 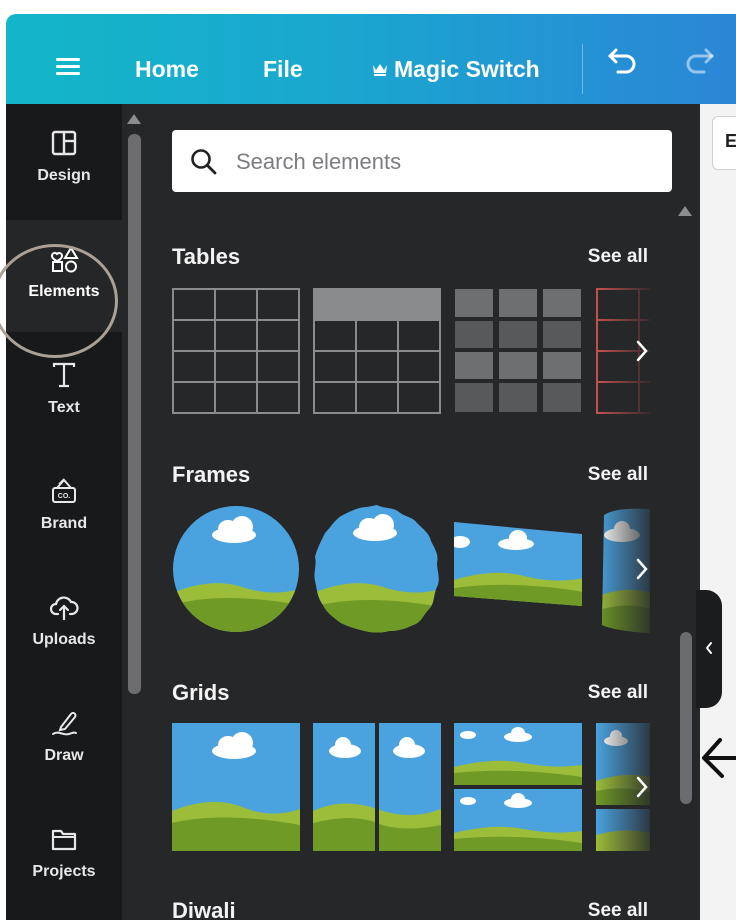 I want to click on rail-item-uploads: Uploads, so click(x=64, y=624).